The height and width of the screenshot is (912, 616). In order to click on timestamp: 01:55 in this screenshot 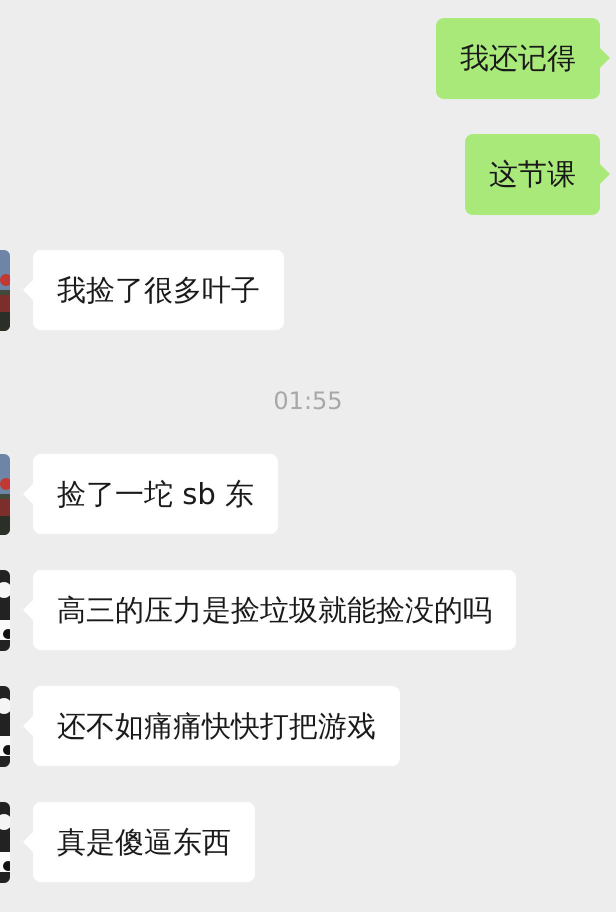, I will do `click(308, 401)`.